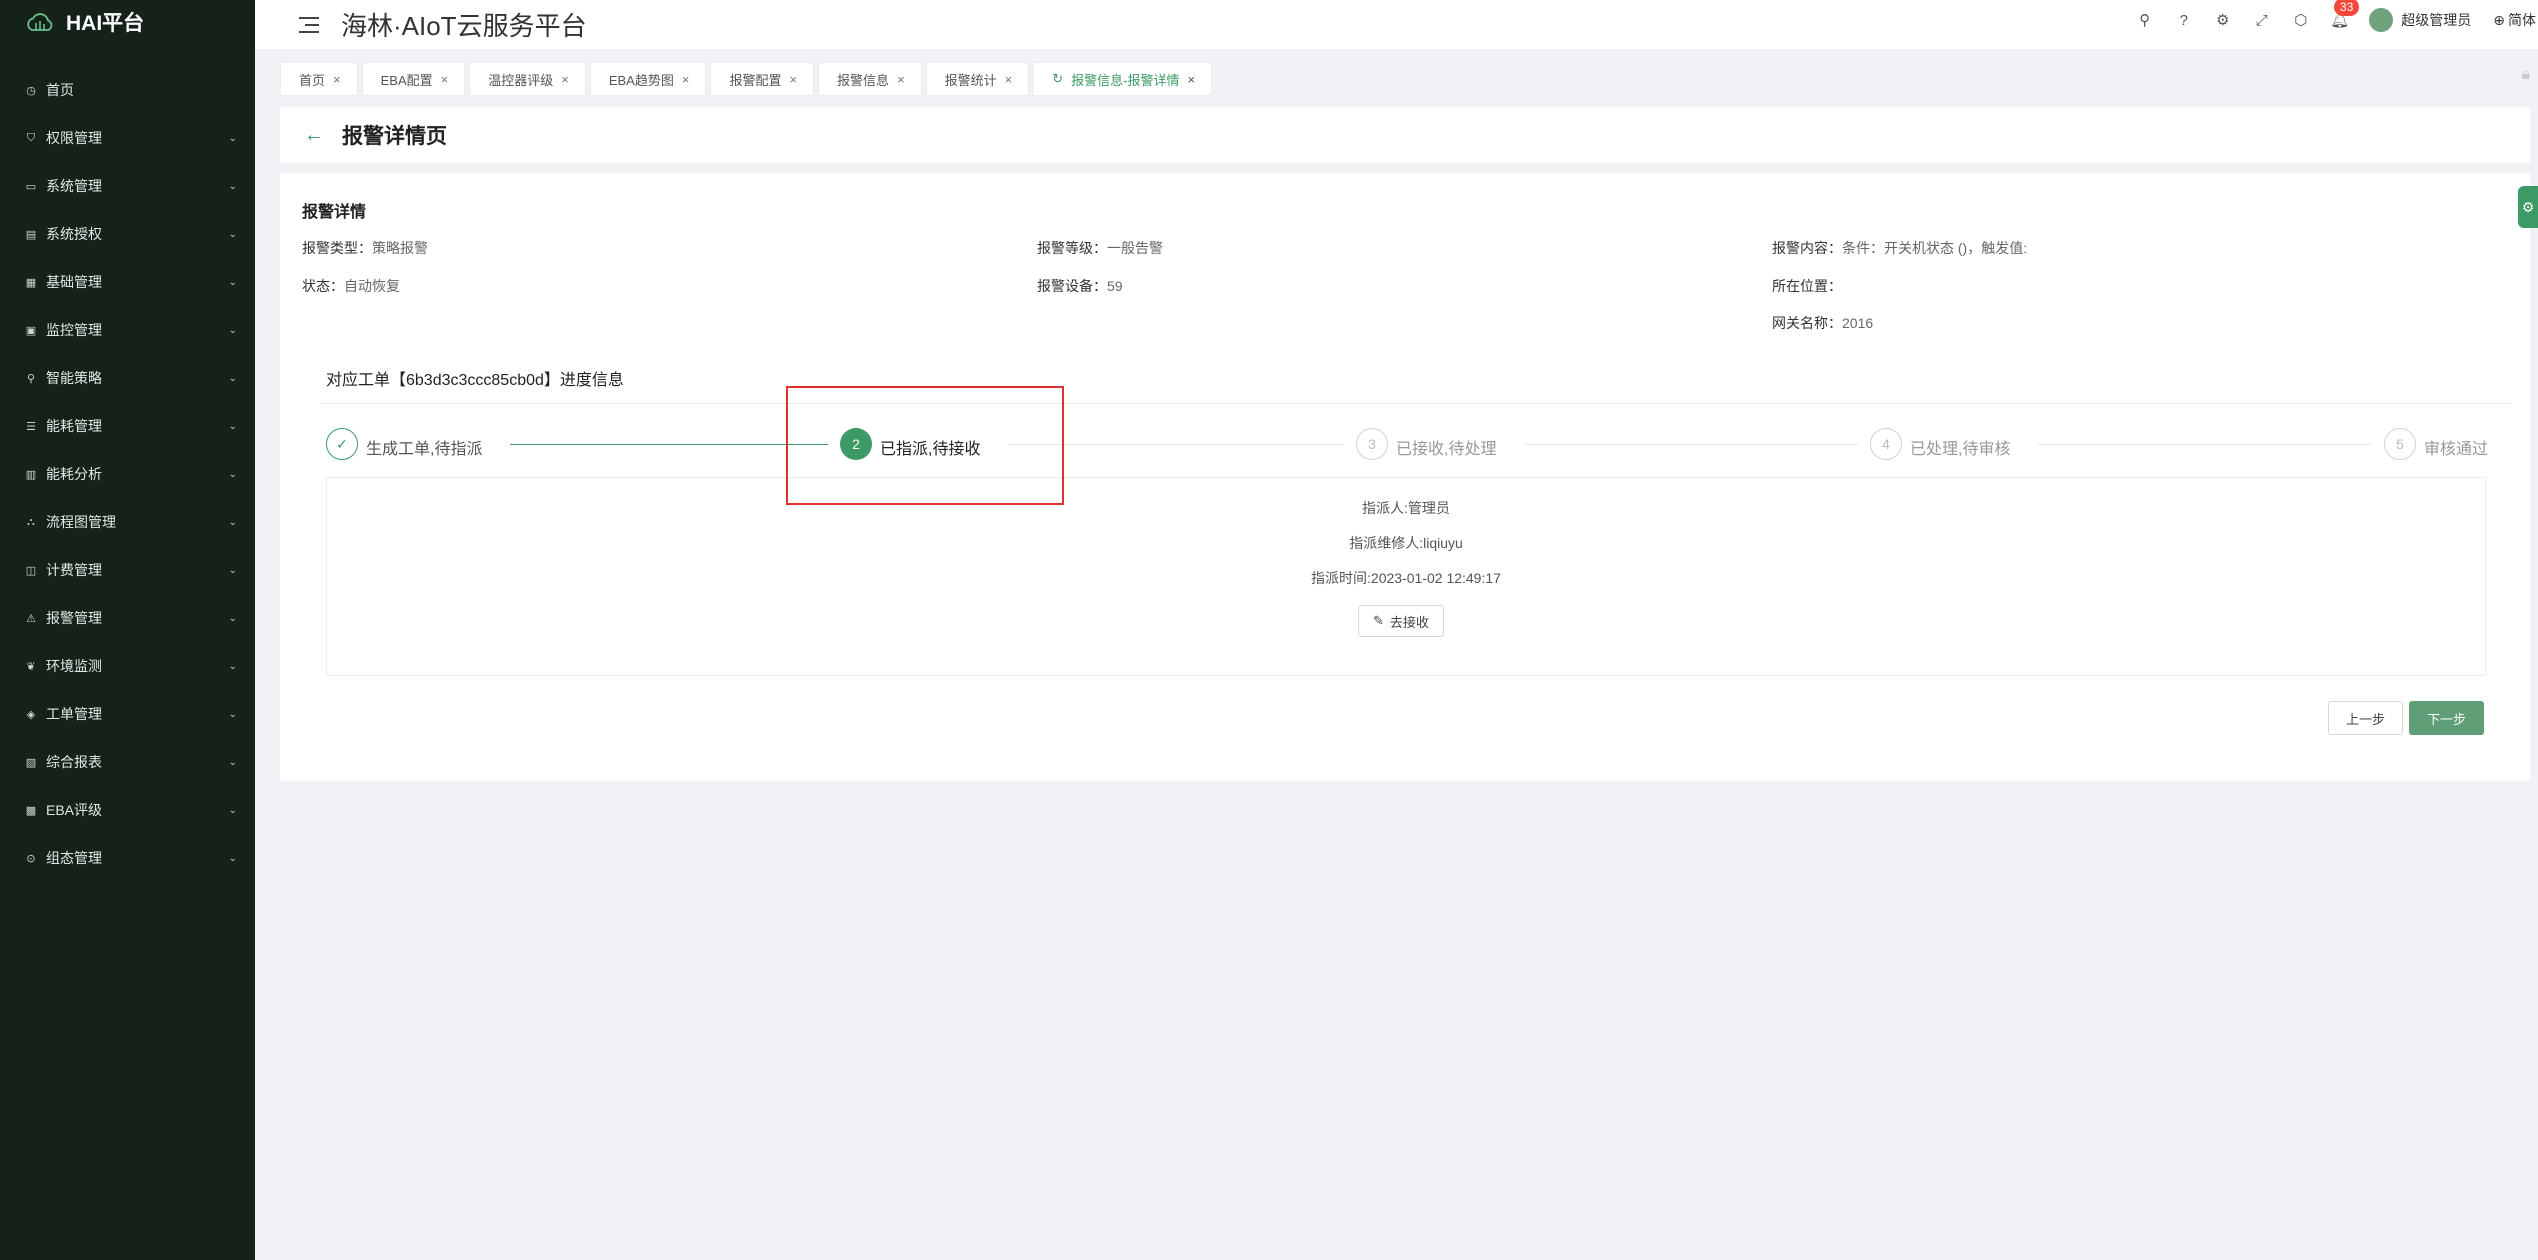 The image size is (2538, 1260). What do you see at coordinates (127, 810) in the screenshot?
I see `sidebar-item-15: ▩ EBA评级 ⌄` at bounding box center [127, 810].